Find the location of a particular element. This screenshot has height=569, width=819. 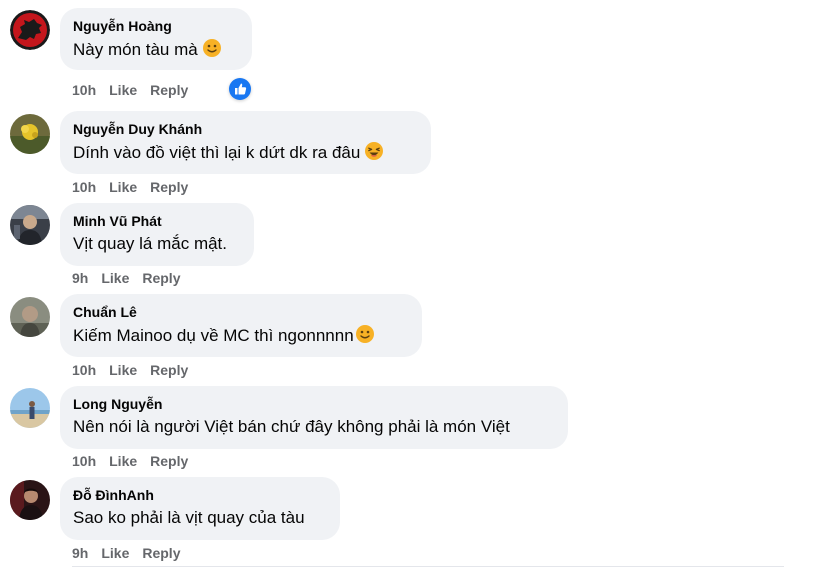

comment-author: Nguyễn Duy Khánh is located at coordinates (245, 129).